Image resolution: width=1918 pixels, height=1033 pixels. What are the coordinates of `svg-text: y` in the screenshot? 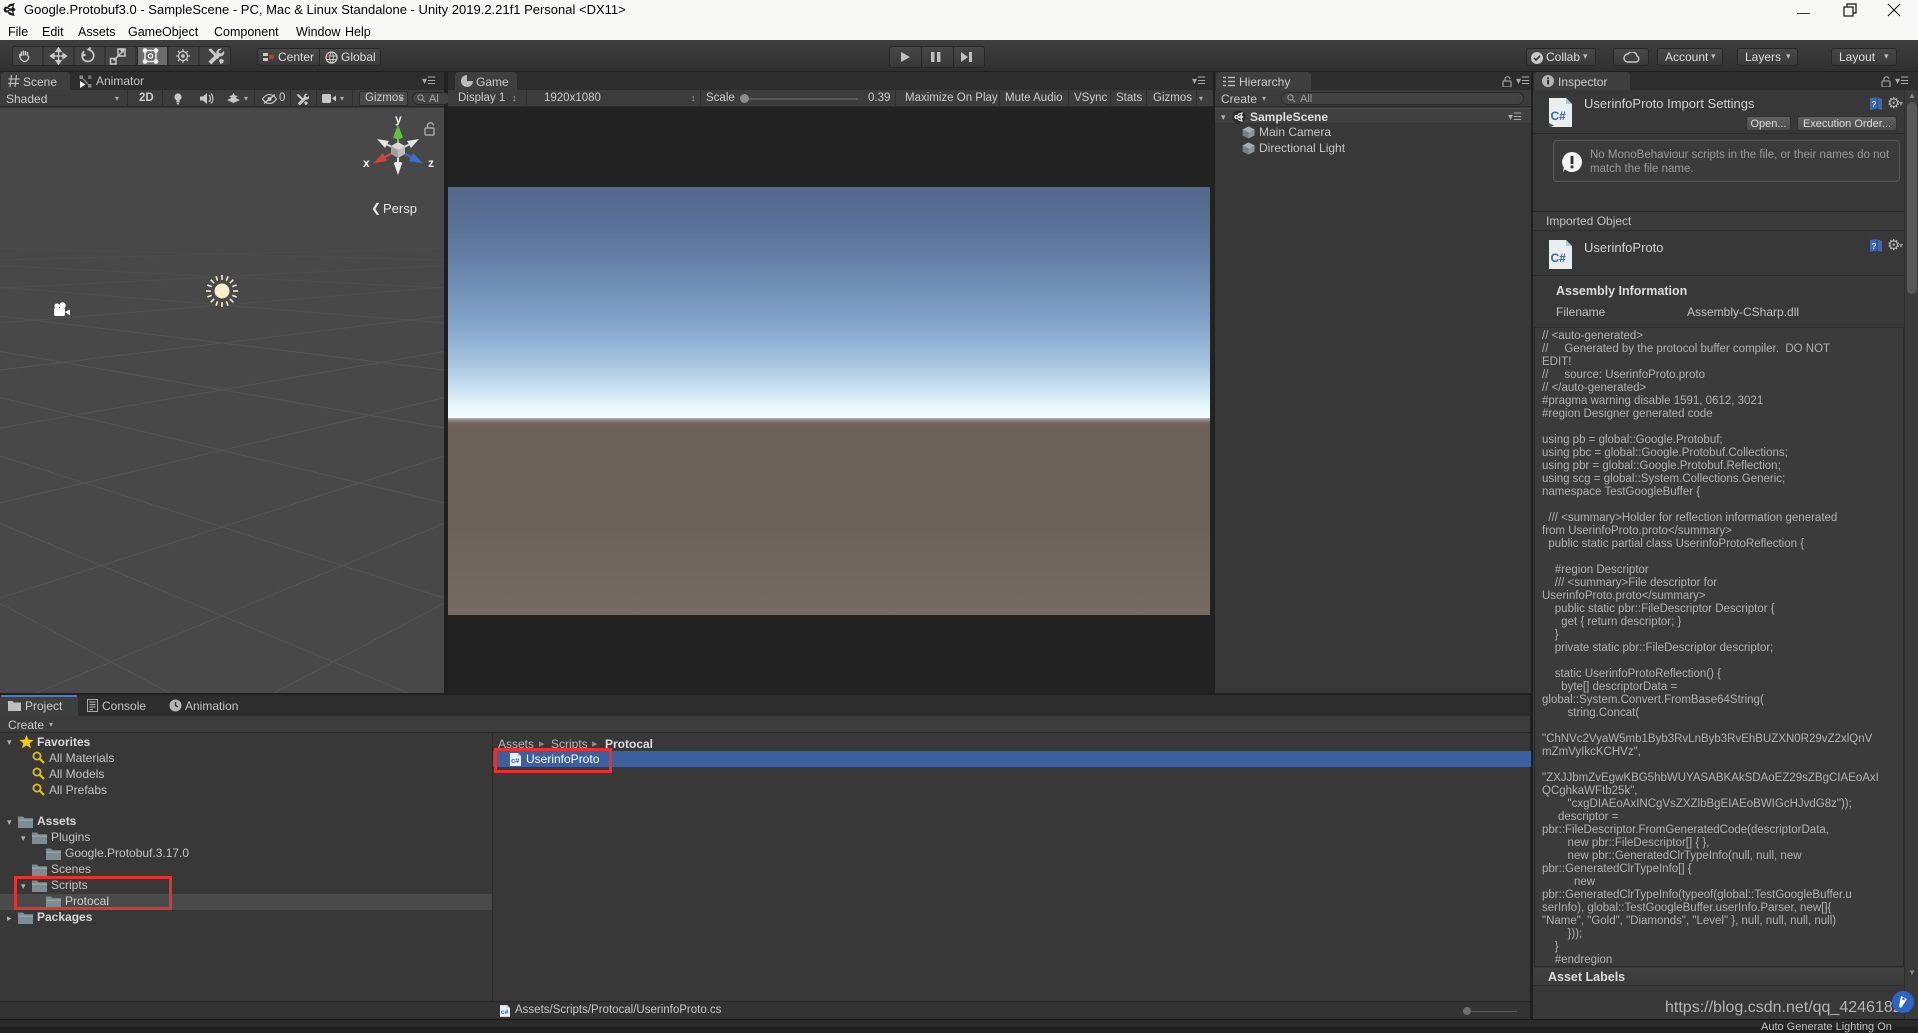 It's located at (398, 121).